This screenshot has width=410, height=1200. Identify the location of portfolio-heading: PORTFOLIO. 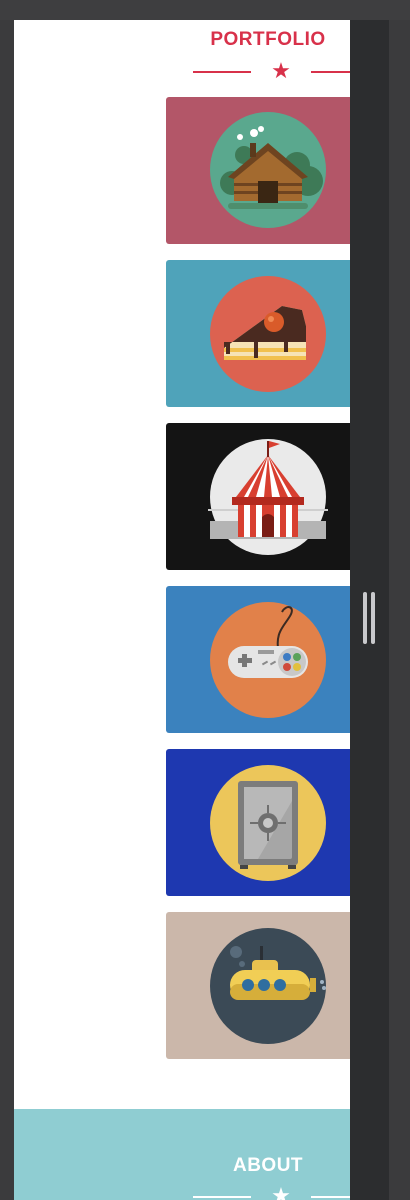
(268, 39).